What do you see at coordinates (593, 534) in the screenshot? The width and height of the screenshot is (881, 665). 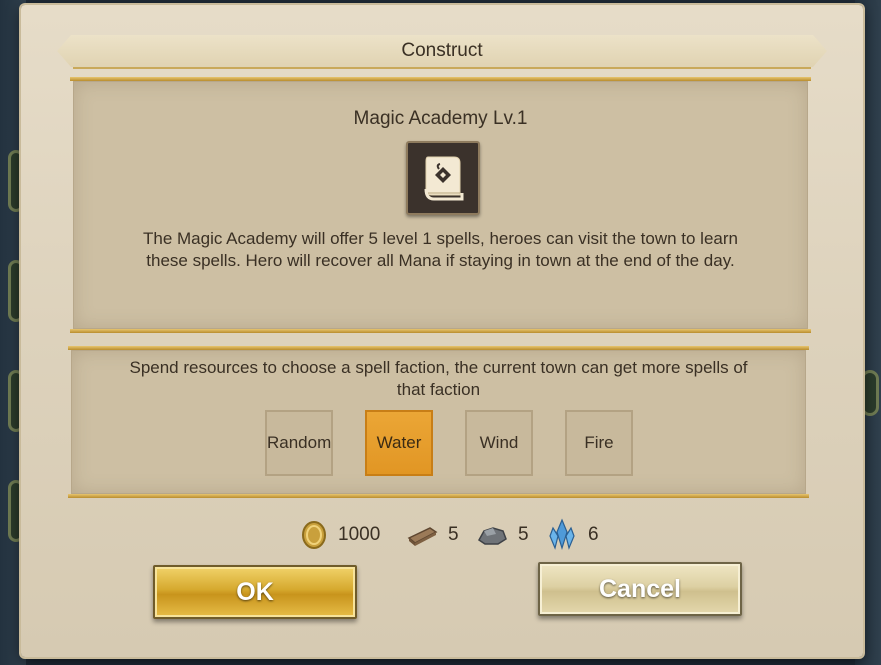 I see `crystal-cost-value: 6` at bounding box center [593, 534].